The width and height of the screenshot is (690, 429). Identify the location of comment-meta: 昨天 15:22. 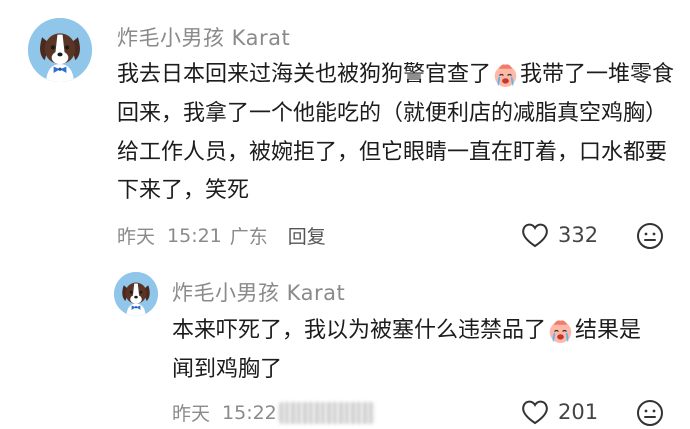
(273, 412).